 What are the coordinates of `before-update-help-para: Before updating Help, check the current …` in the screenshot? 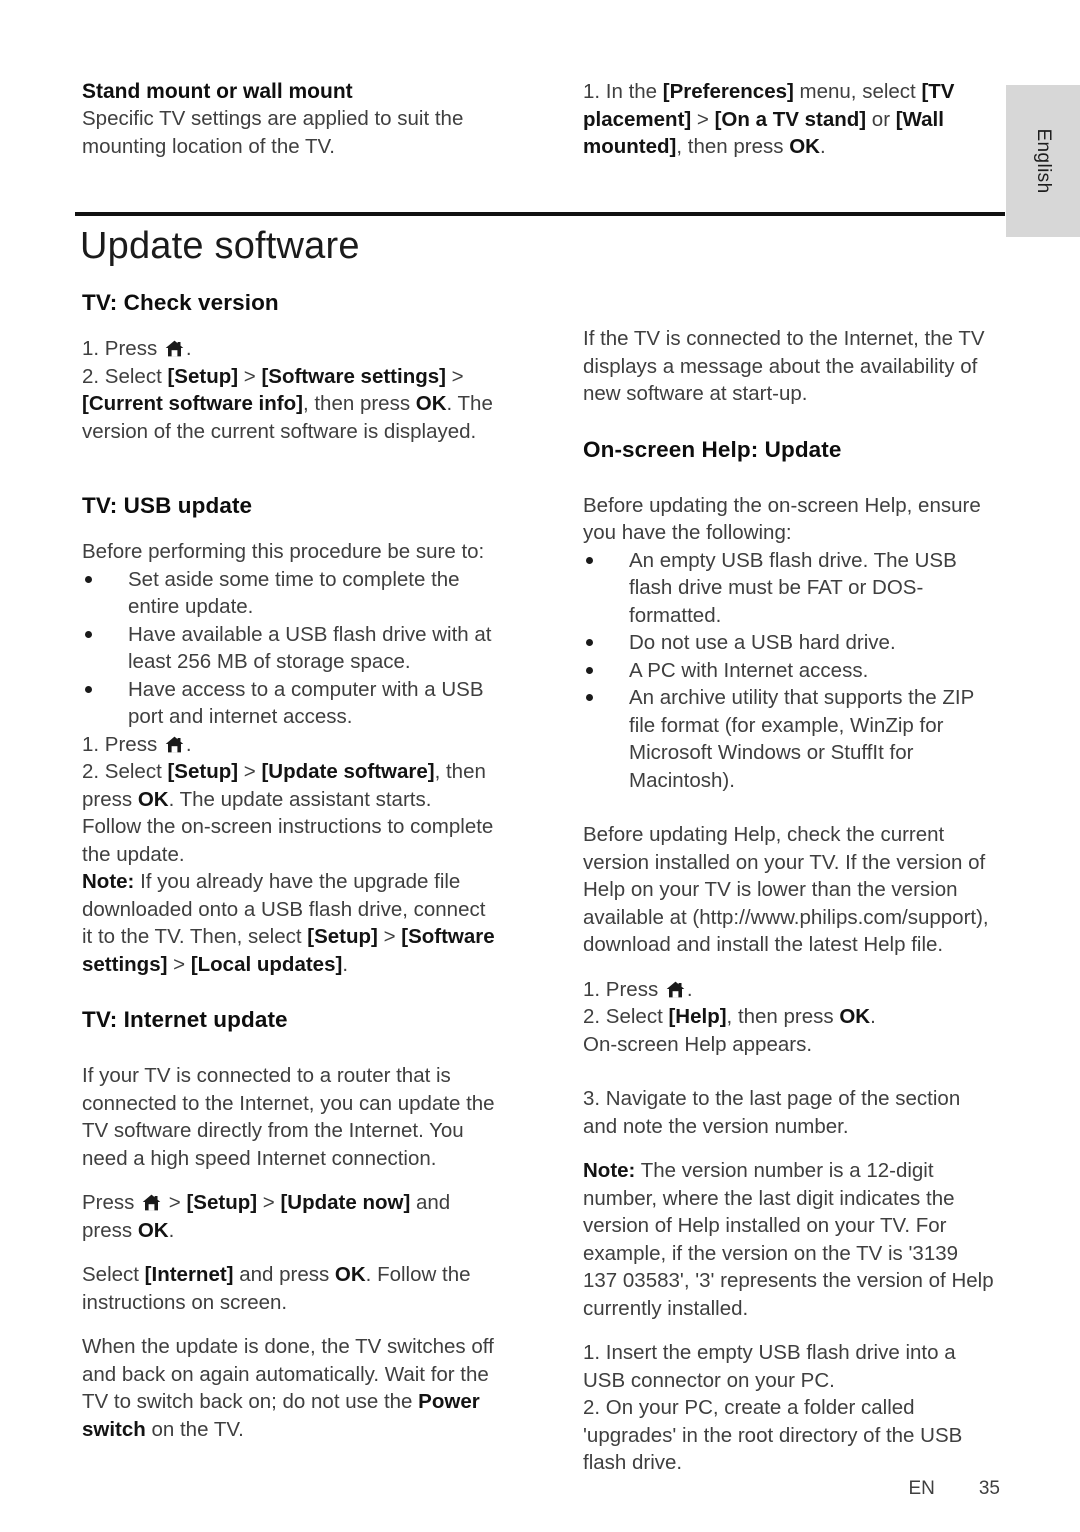 It's located at (786, 889).